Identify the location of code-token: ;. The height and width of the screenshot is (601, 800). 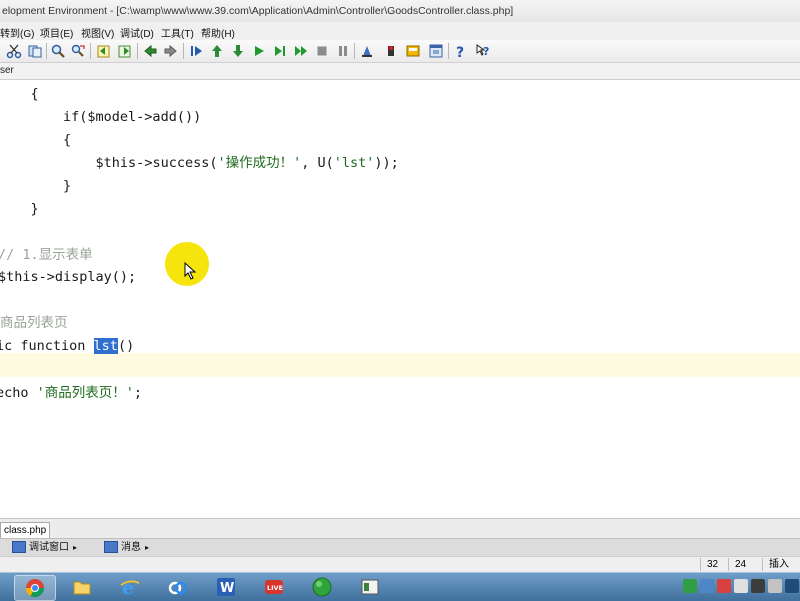
(138, 393).